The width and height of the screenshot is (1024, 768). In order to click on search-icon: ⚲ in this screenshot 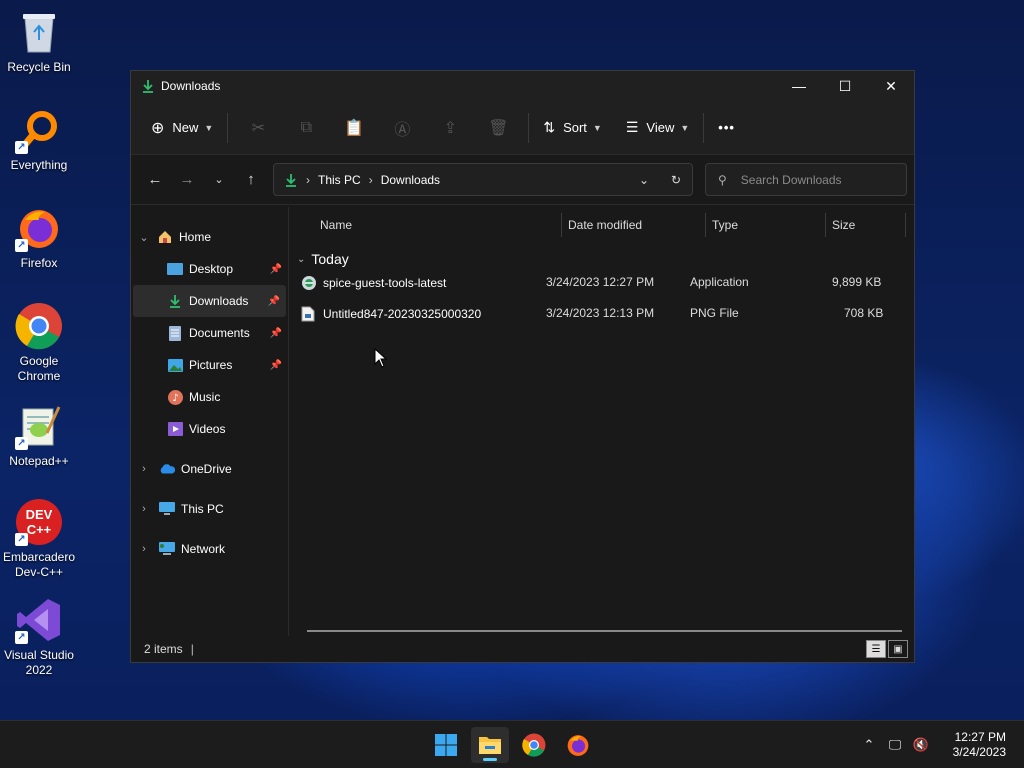, I will do `click(722, 179)`.